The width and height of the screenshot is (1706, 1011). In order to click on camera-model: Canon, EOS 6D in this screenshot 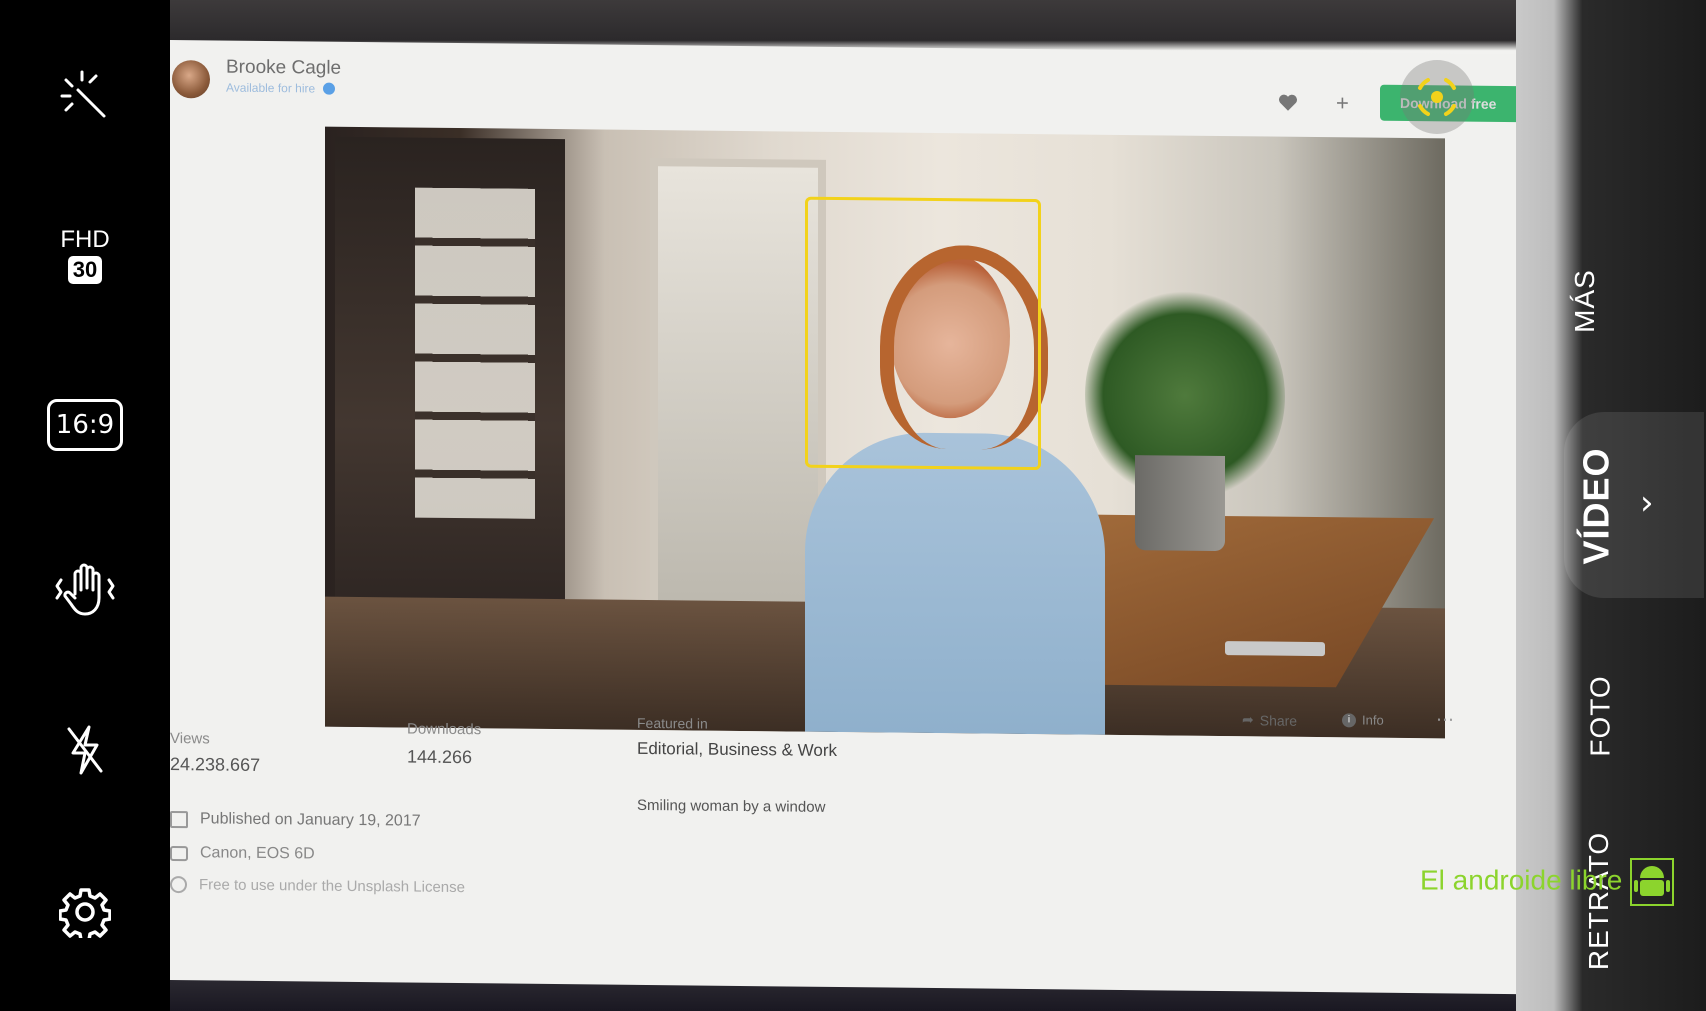, I will do `click(257, 853)`.